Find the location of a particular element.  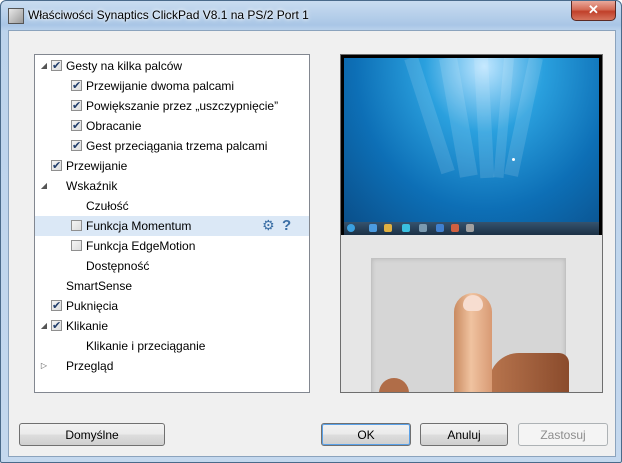

tree-item-label: Przegląd is located at coordinates (90, 366).